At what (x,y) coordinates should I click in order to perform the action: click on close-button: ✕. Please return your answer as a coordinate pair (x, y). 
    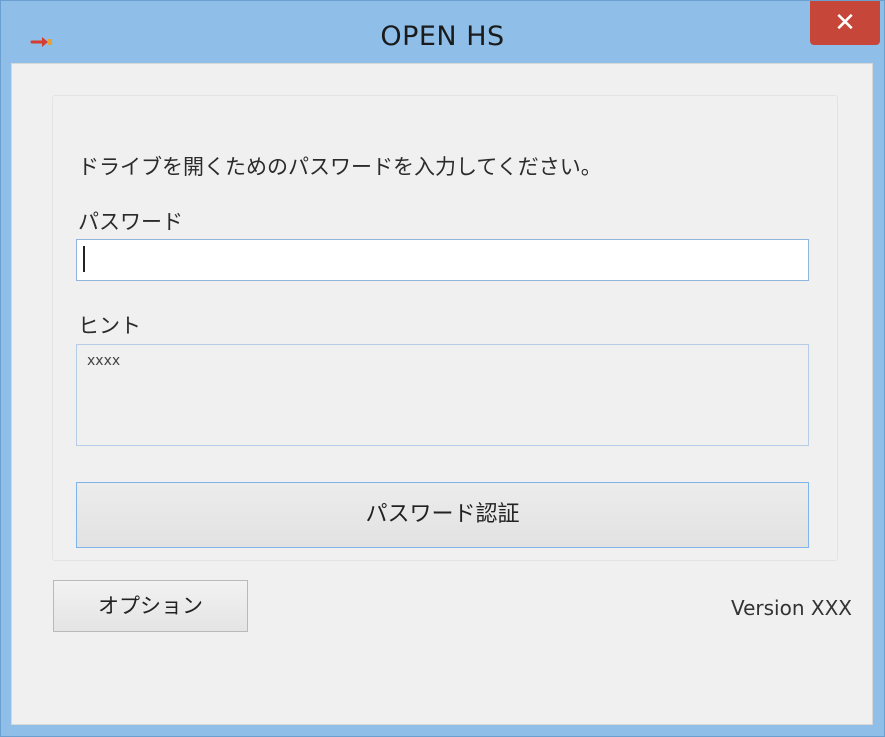
    Looking at the image, I should click on (845, 23).